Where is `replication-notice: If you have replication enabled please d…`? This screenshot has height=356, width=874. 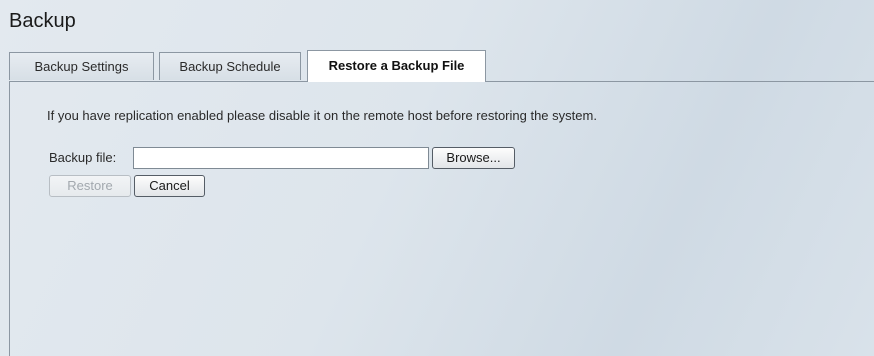 replication-notice: If you have replication enabled please d… is located at coordinates (322, 115).